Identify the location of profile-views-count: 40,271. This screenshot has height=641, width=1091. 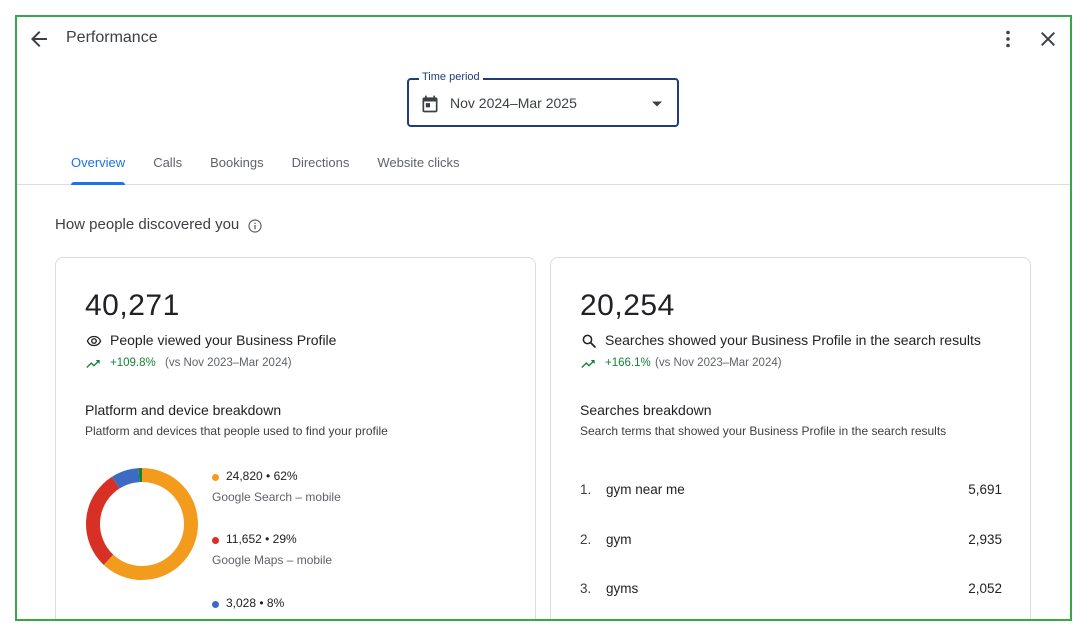
(132, 305).